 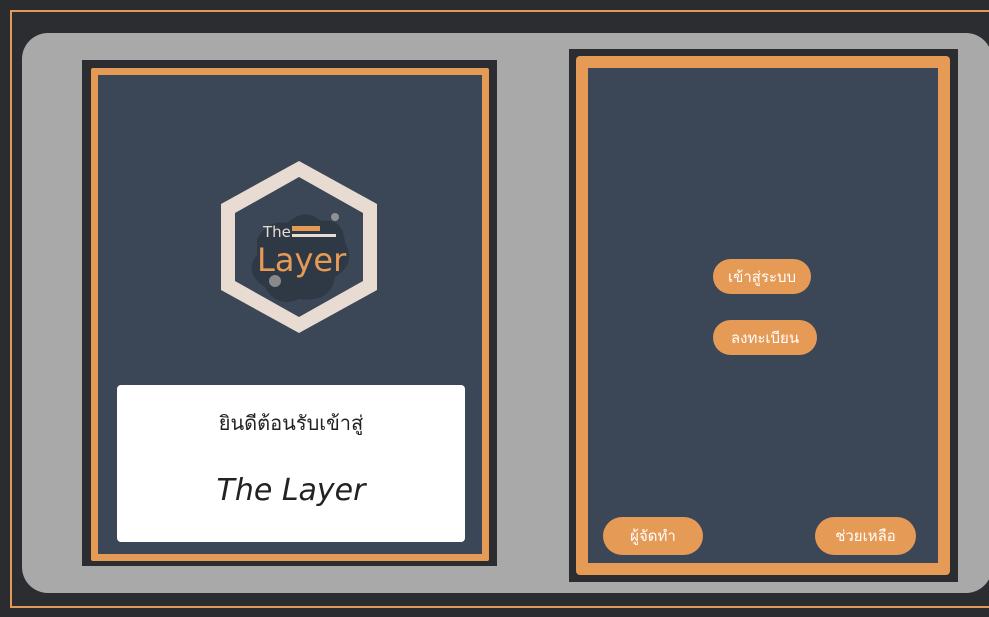 What do you see at coordinates (276, 232) in the screenshot?
I see `logo-top-text: The` at bounding box center [276, 232].